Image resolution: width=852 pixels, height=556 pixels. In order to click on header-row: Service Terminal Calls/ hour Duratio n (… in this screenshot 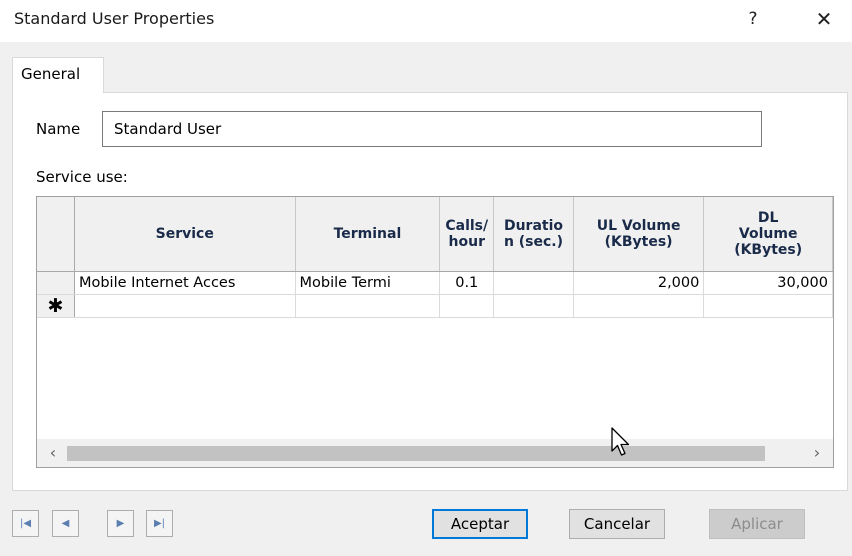, I will do `click(435, 234)`.